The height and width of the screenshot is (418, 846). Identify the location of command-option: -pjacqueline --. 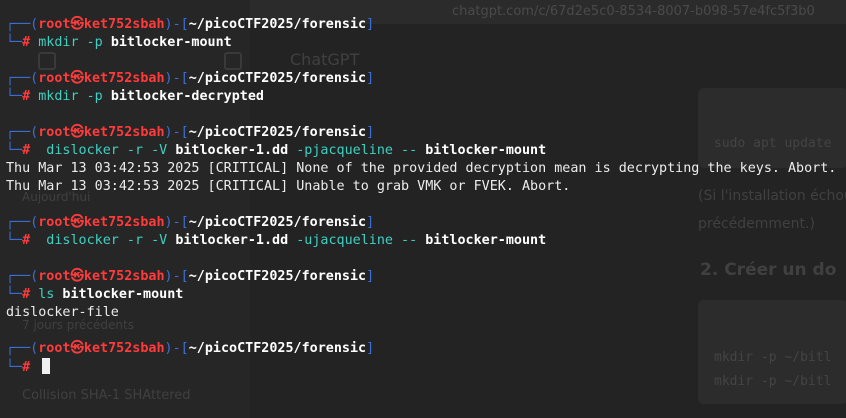
(357, 150).